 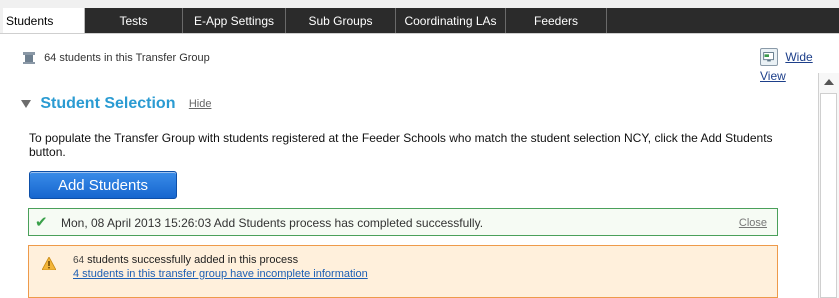 What do you see at coordinates (29, 58) in the screenshot?
I see `students-group-icon` at bounding box center [29, 58].